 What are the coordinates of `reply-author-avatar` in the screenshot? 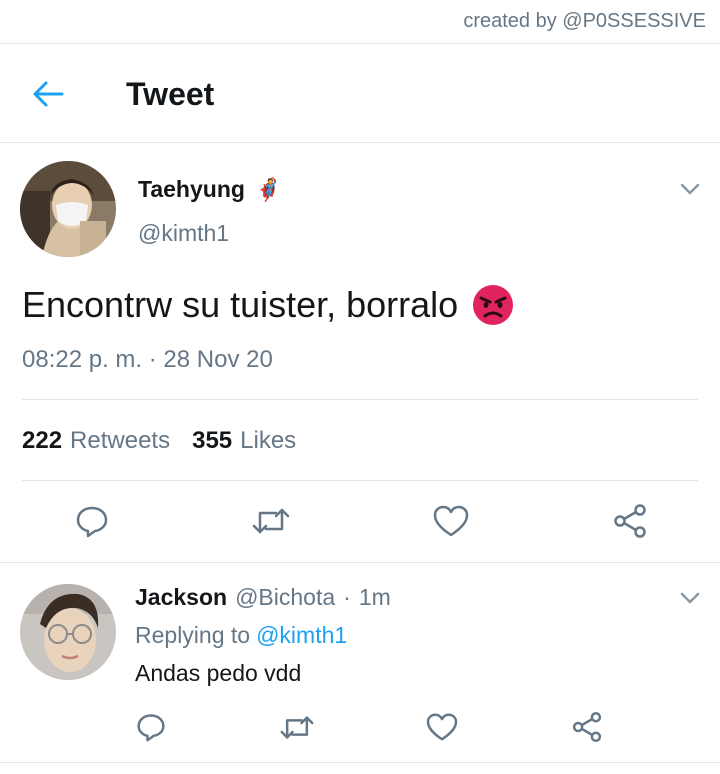 It's located at (68, 632).